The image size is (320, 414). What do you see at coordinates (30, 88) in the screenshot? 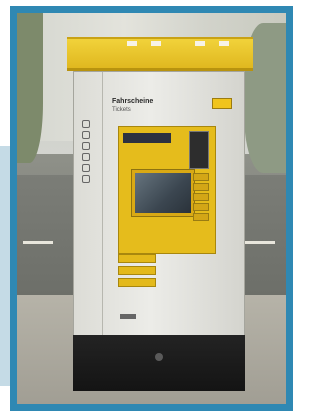
I see `tree-left` at bounding box center [30, 88].